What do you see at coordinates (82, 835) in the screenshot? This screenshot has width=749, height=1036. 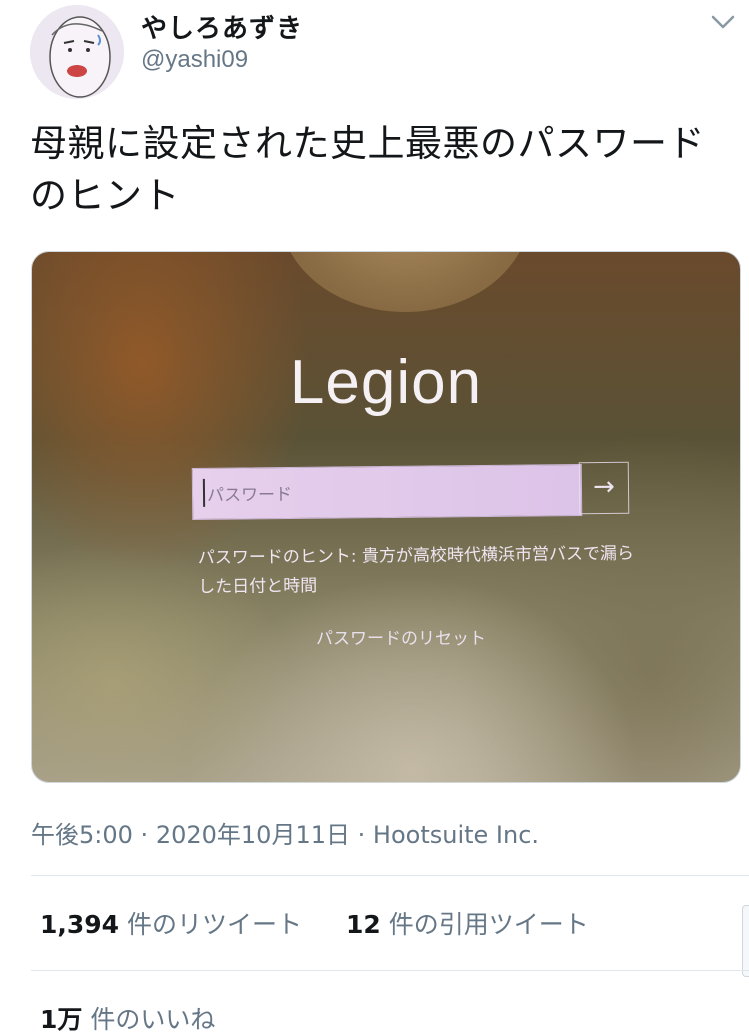 I see `tweet-time: 午後5:00` at bounding box center [82, 835].